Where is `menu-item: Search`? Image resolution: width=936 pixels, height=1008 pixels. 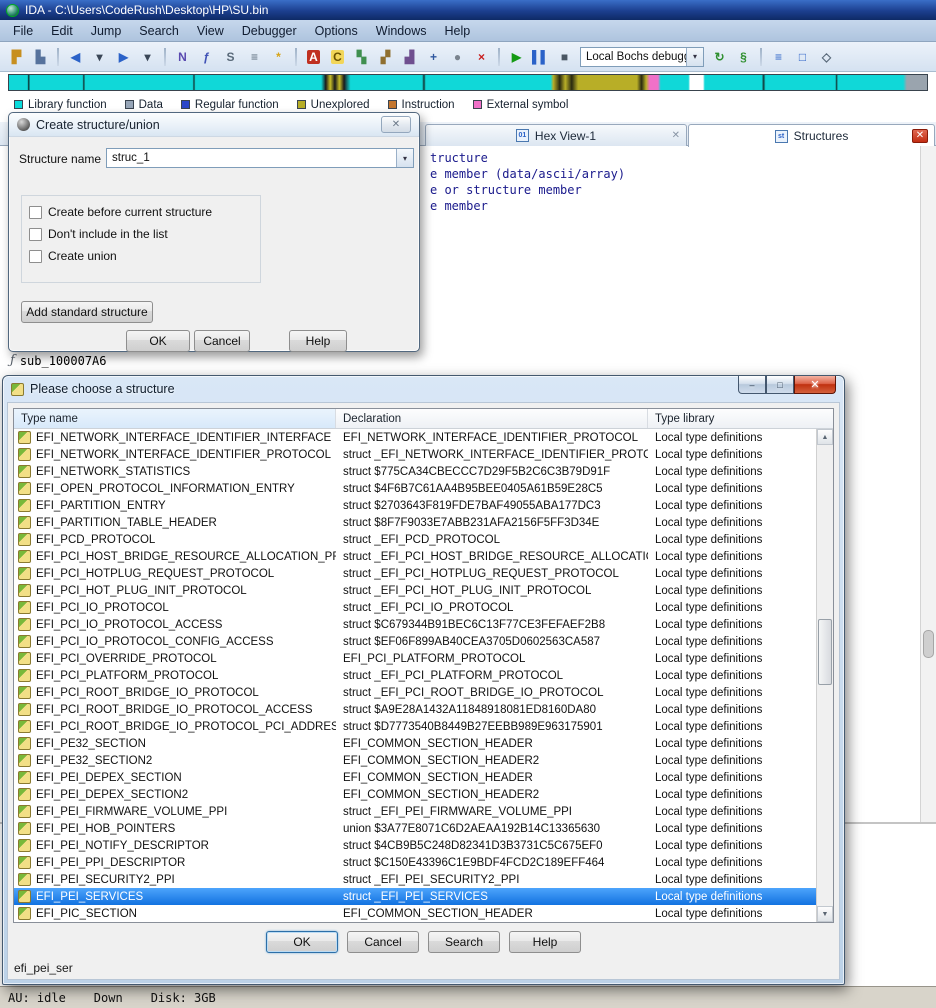 menu-item: Search is located at coordinates (159, 31).